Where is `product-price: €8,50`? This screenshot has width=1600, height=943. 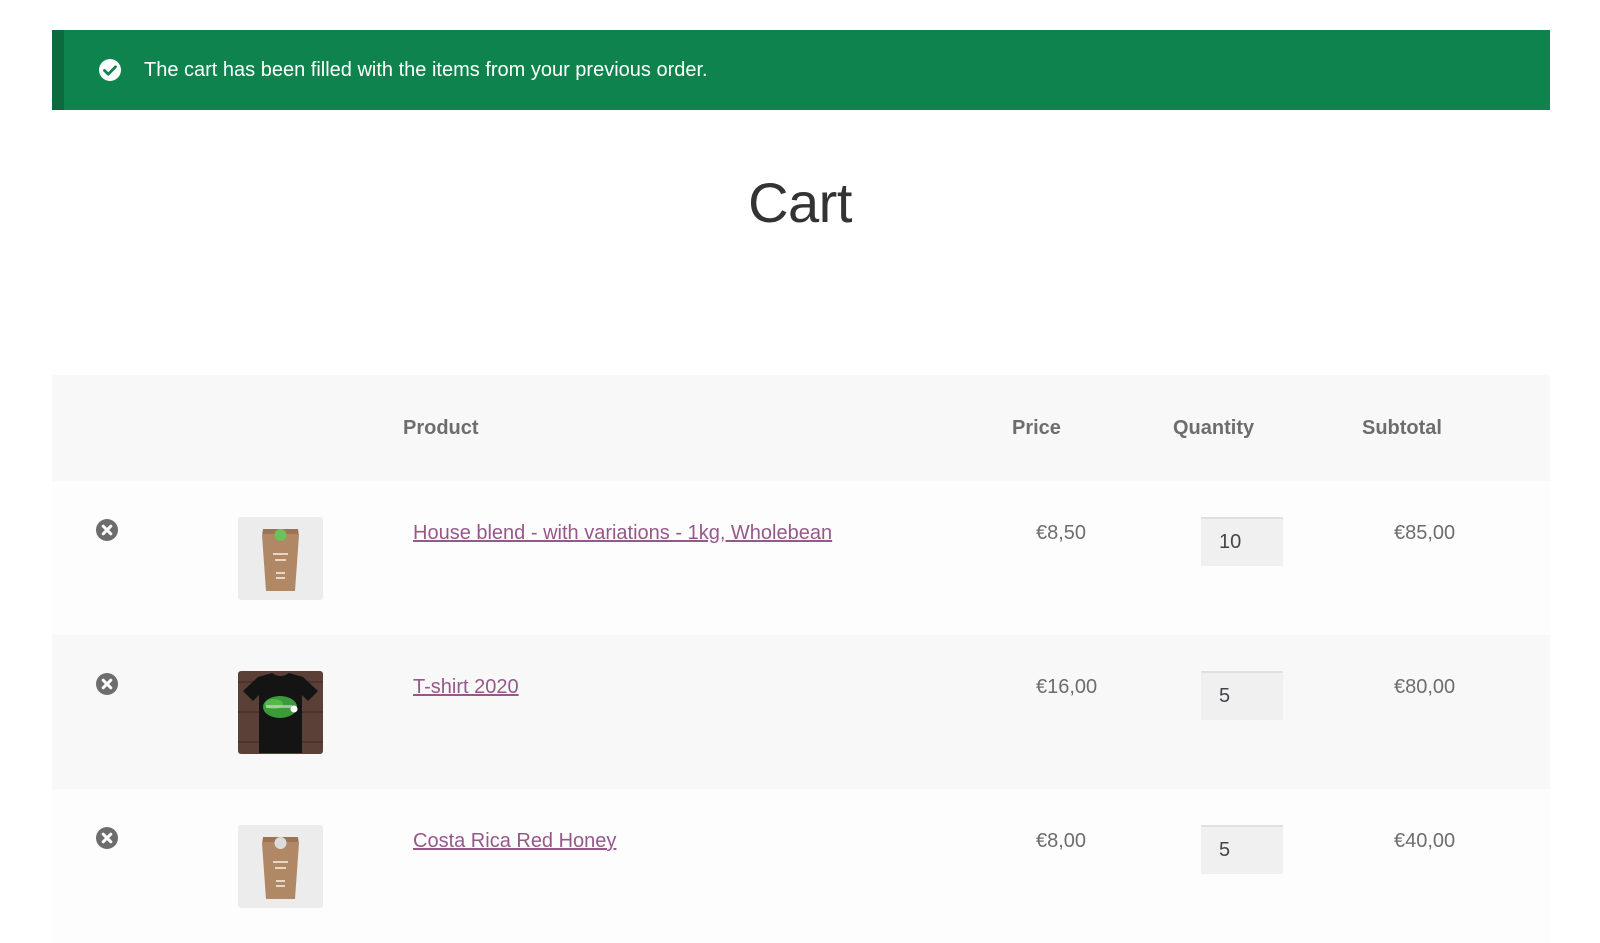
product-price: €8,50 is located at coordinates (1061, 533).